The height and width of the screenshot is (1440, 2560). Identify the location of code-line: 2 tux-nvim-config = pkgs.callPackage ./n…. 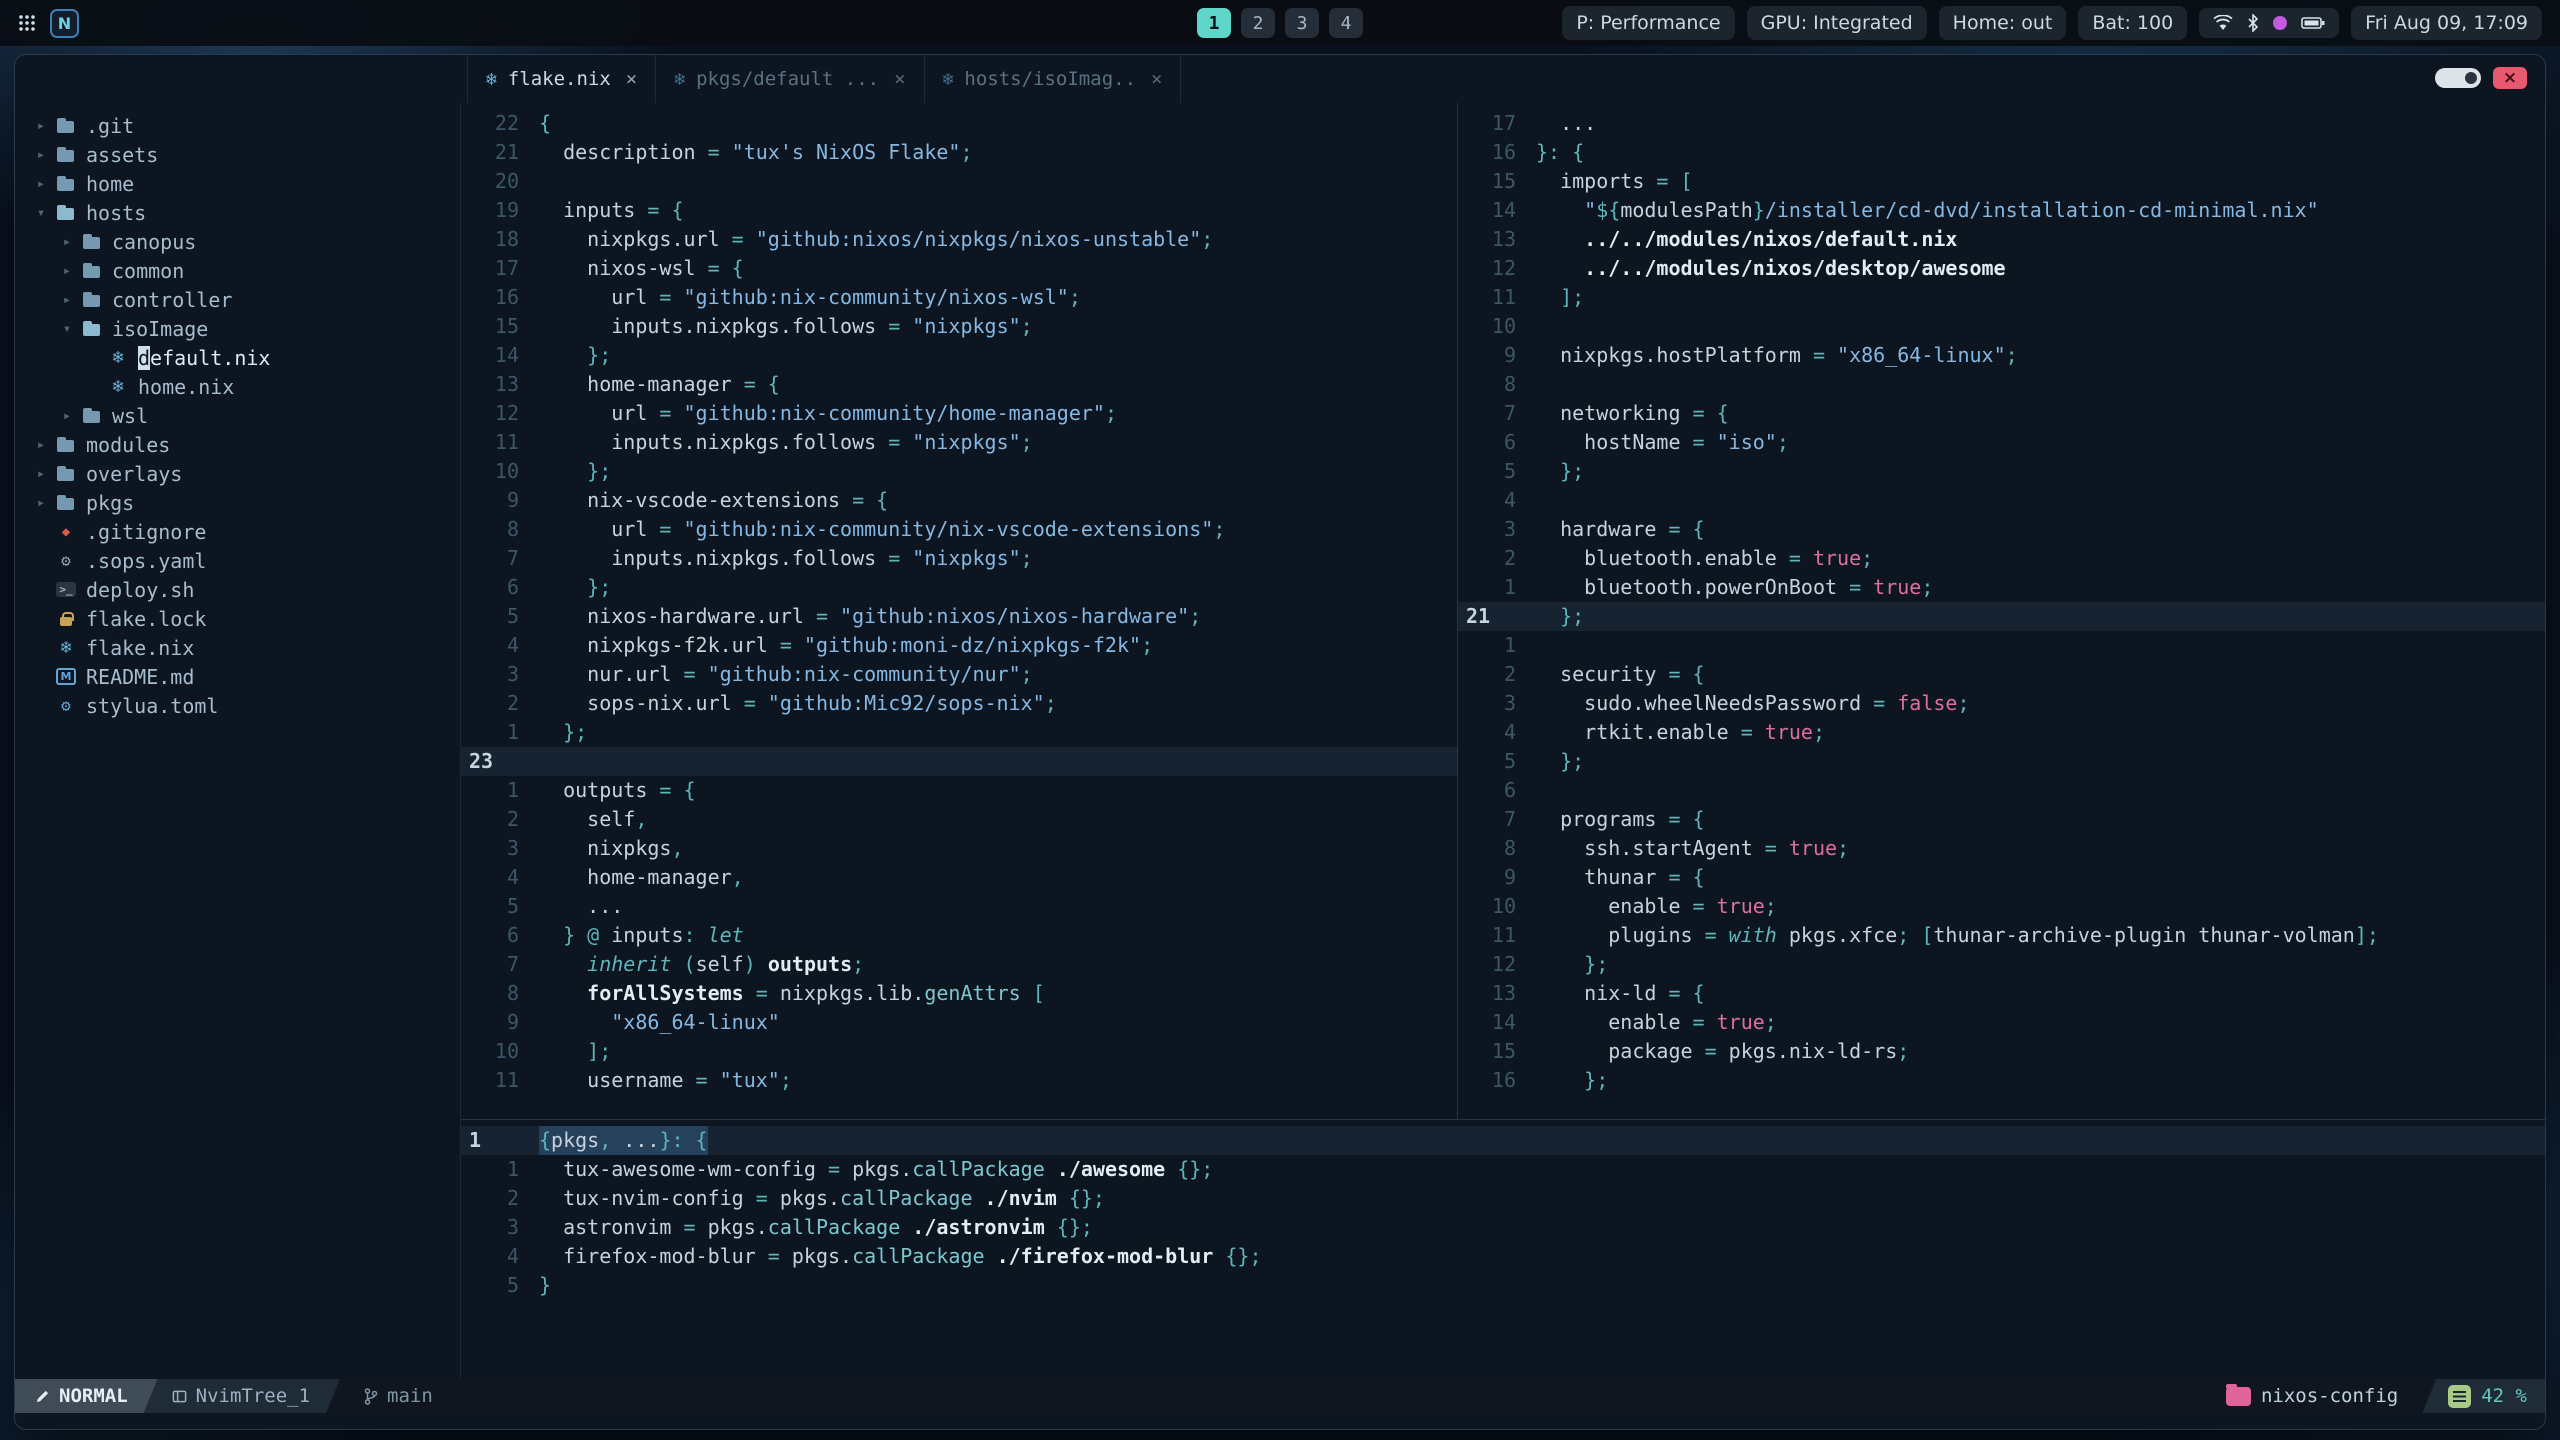
(1503, 1198).